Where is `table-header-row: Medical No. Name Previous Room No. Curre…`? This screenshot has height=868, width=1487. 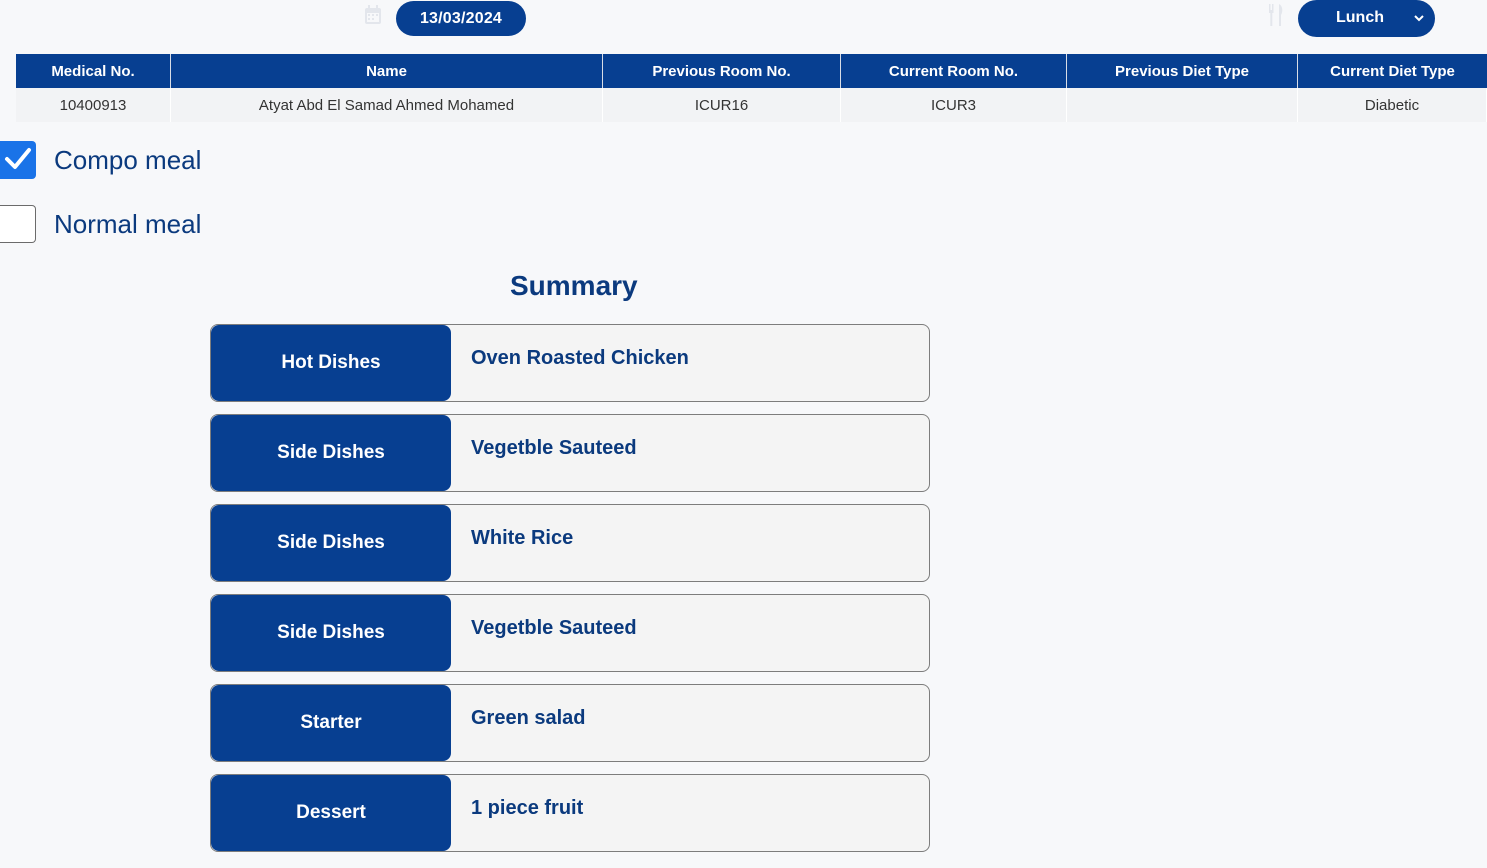 table-header-row: Medical No. Name Previous Room No. Curre… is located at coordinates (751, 71).